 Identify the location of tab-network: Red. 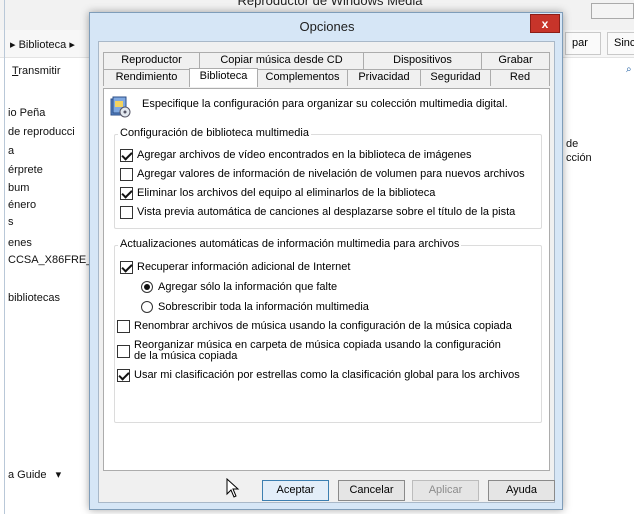
(520, 77).